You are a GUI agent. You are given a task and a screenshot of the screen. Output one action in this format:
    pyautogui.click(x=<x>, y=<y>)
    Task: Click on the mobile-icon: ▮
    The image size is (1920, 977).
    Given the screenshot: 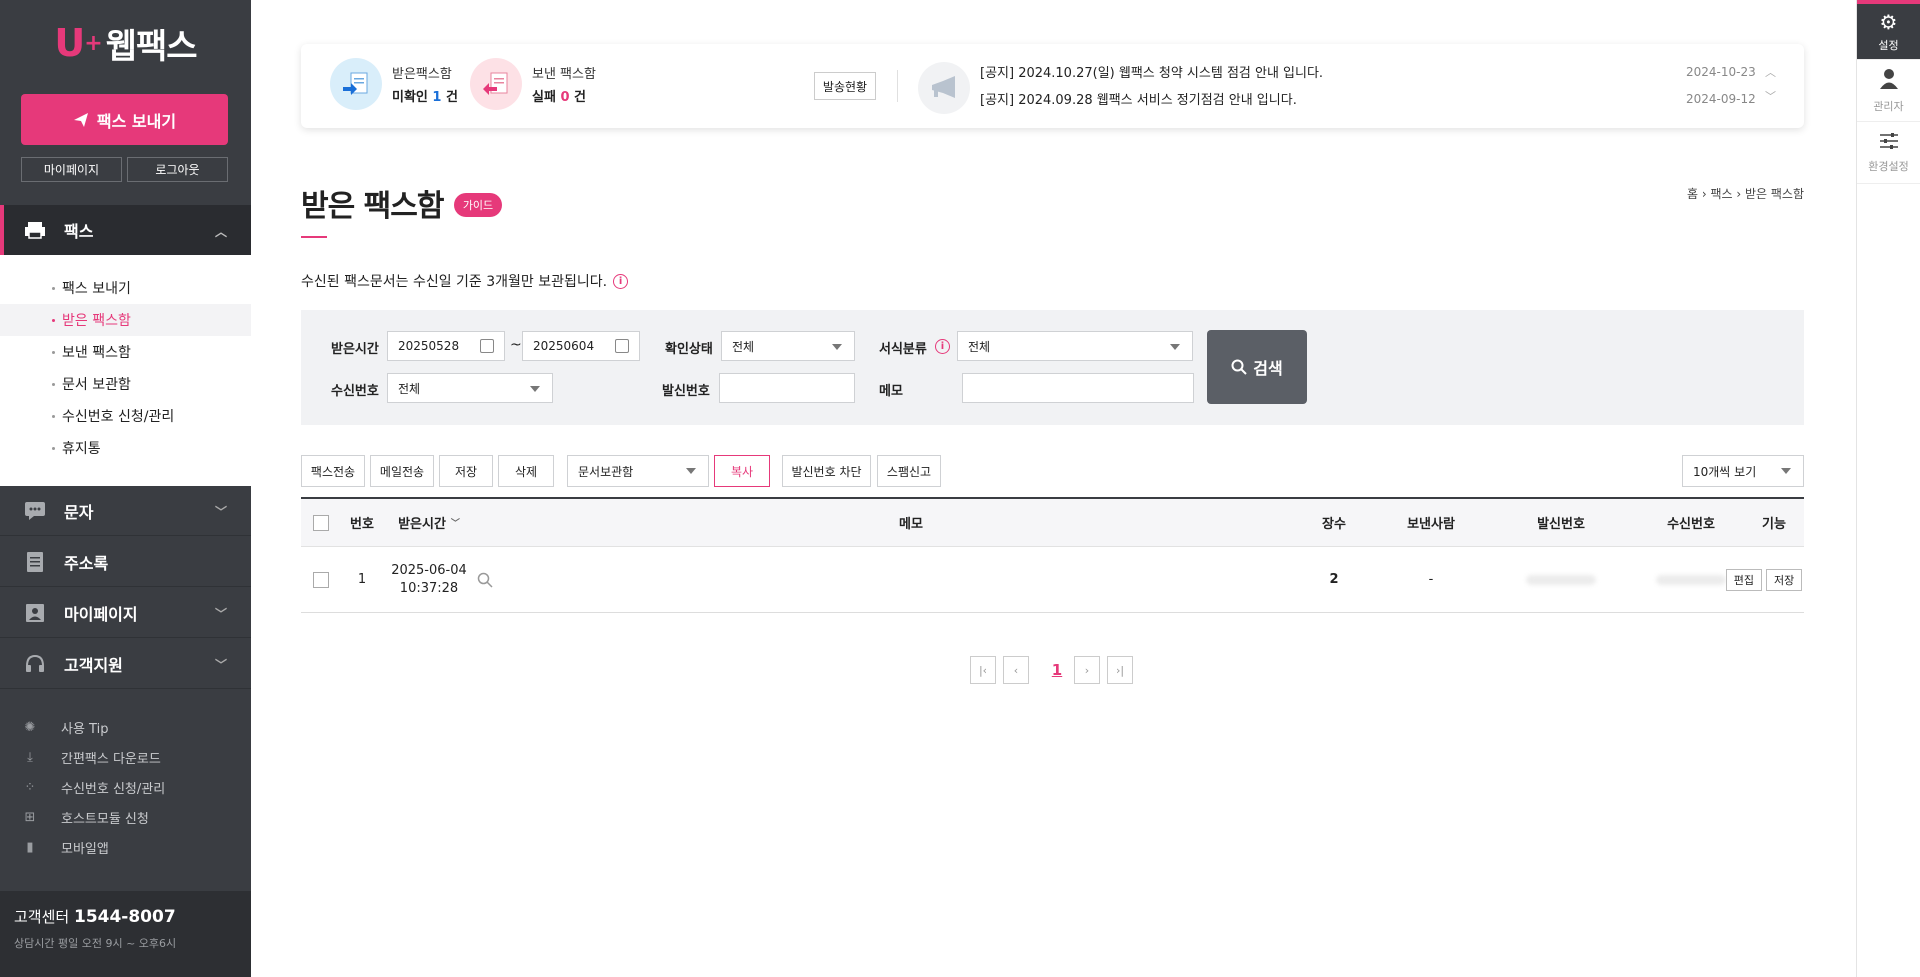 What is the action you would take?
    pyautogui.click(x=30, y=847)
    